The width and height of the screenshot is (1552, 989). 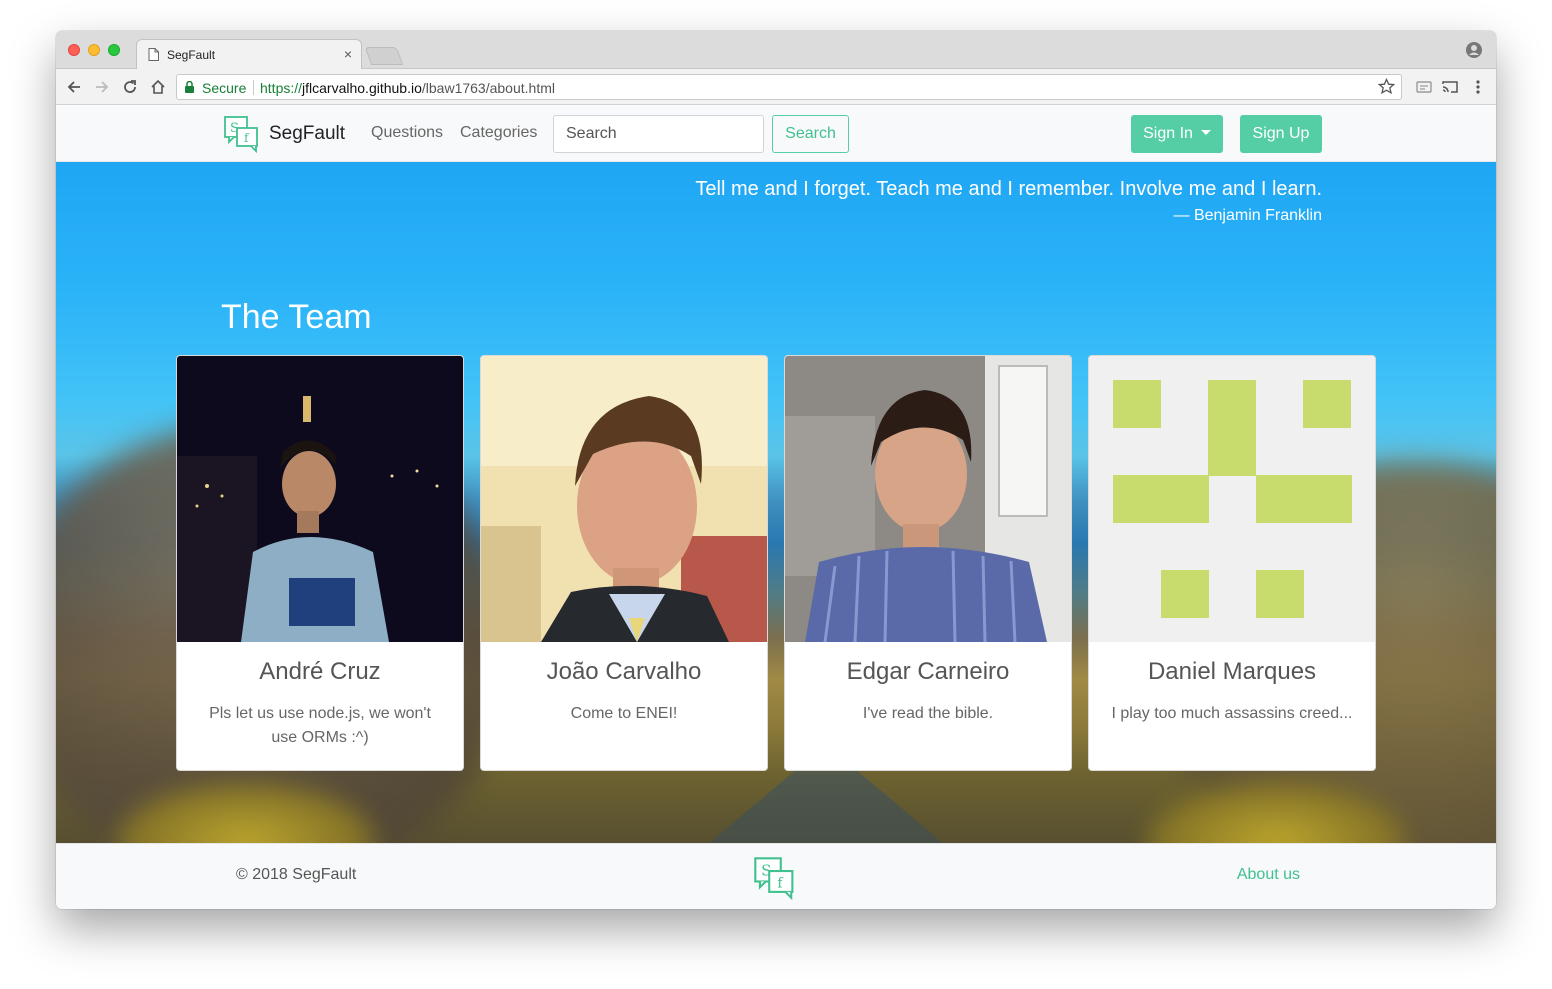 What do you see at coordinates (158, 87) in the screenshot?
I see `home-icon` at bounding box center [158, 87].